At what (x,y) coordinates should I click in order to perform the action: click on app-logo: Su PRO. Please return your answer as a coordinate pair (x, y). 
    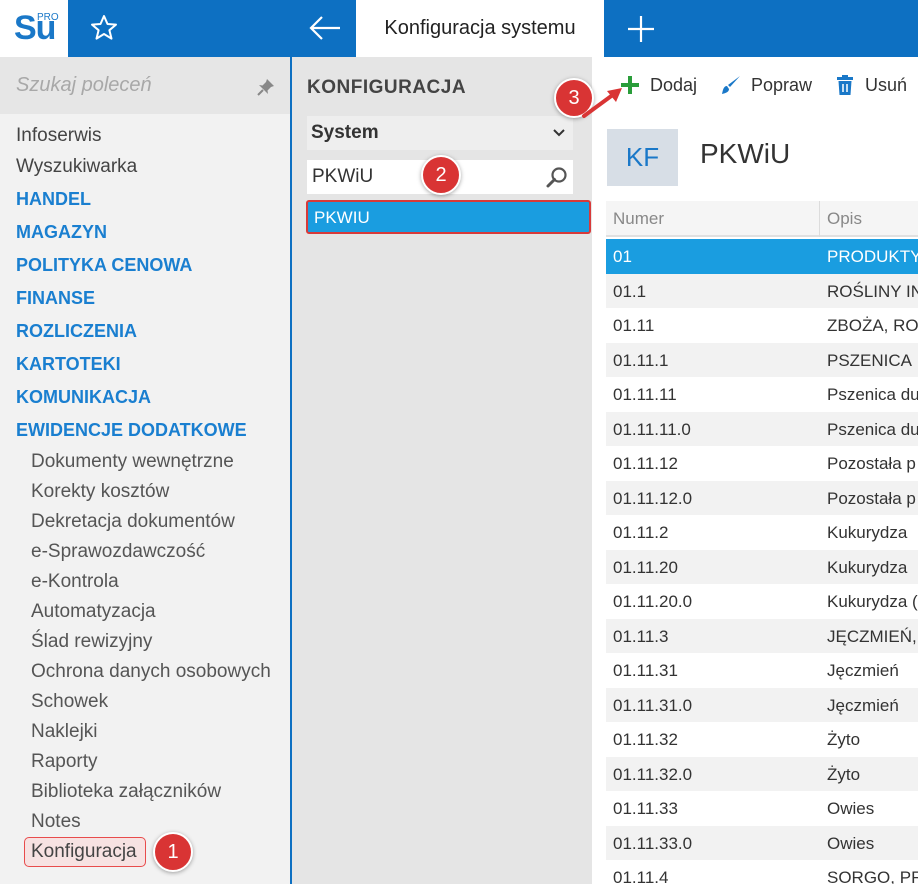
    Looking at the image, I should click on (34, 28).